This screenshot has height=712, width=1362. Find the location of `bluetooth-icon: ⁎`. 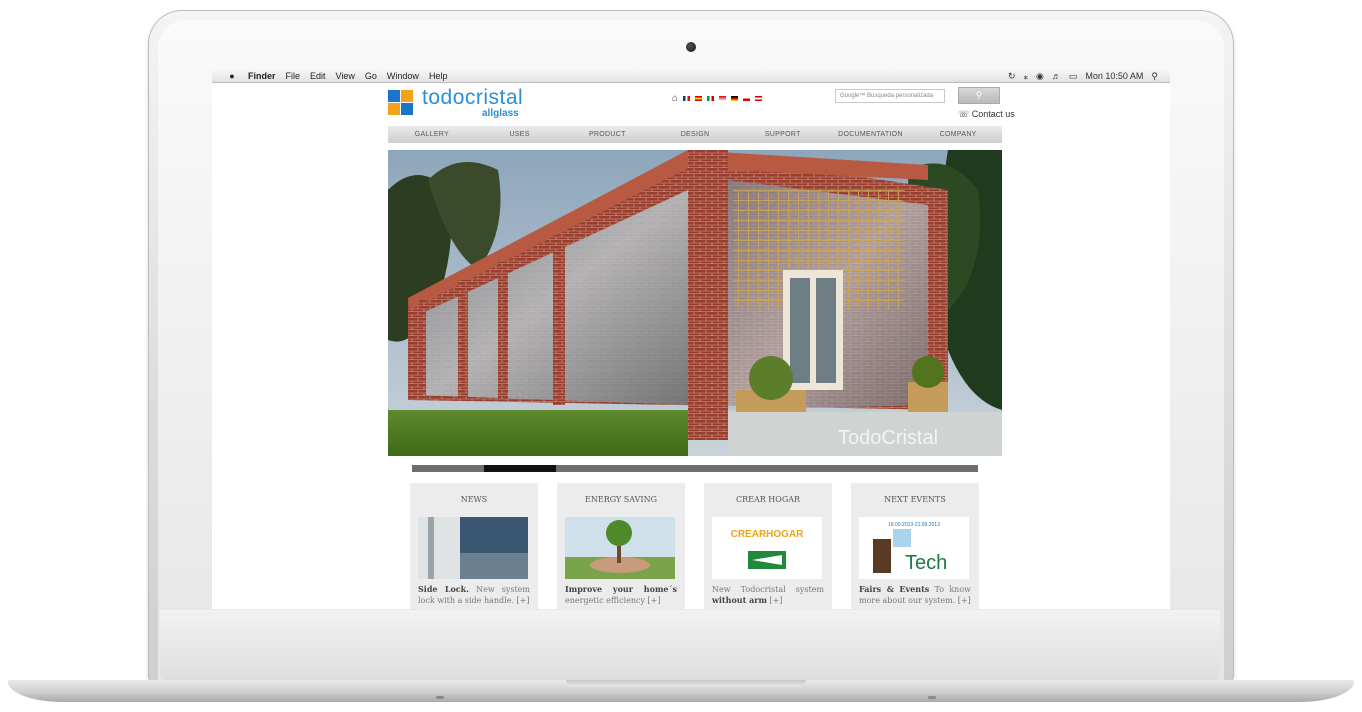

bluetooth-icon: ⁎ is located at coordinates (1025, 76).